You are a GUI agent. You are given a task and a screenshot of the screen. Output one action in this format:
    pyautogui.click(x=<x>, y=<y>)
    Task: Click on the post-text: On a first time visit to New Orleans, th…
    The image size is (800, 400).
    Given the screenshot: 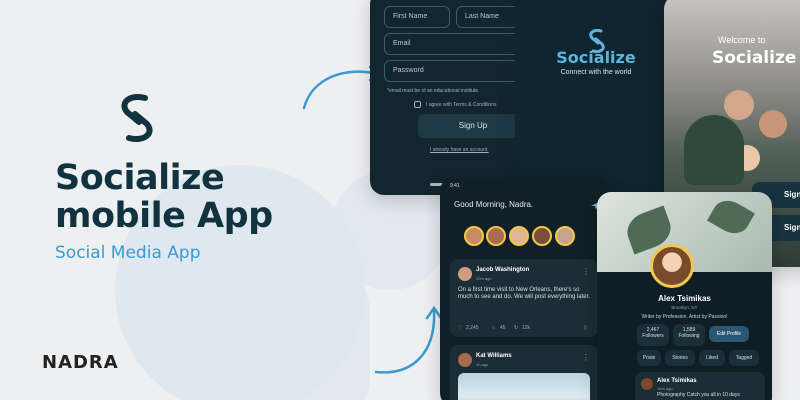 What is the action you would take?
    pyautogui.click(x=524, y=294)
    